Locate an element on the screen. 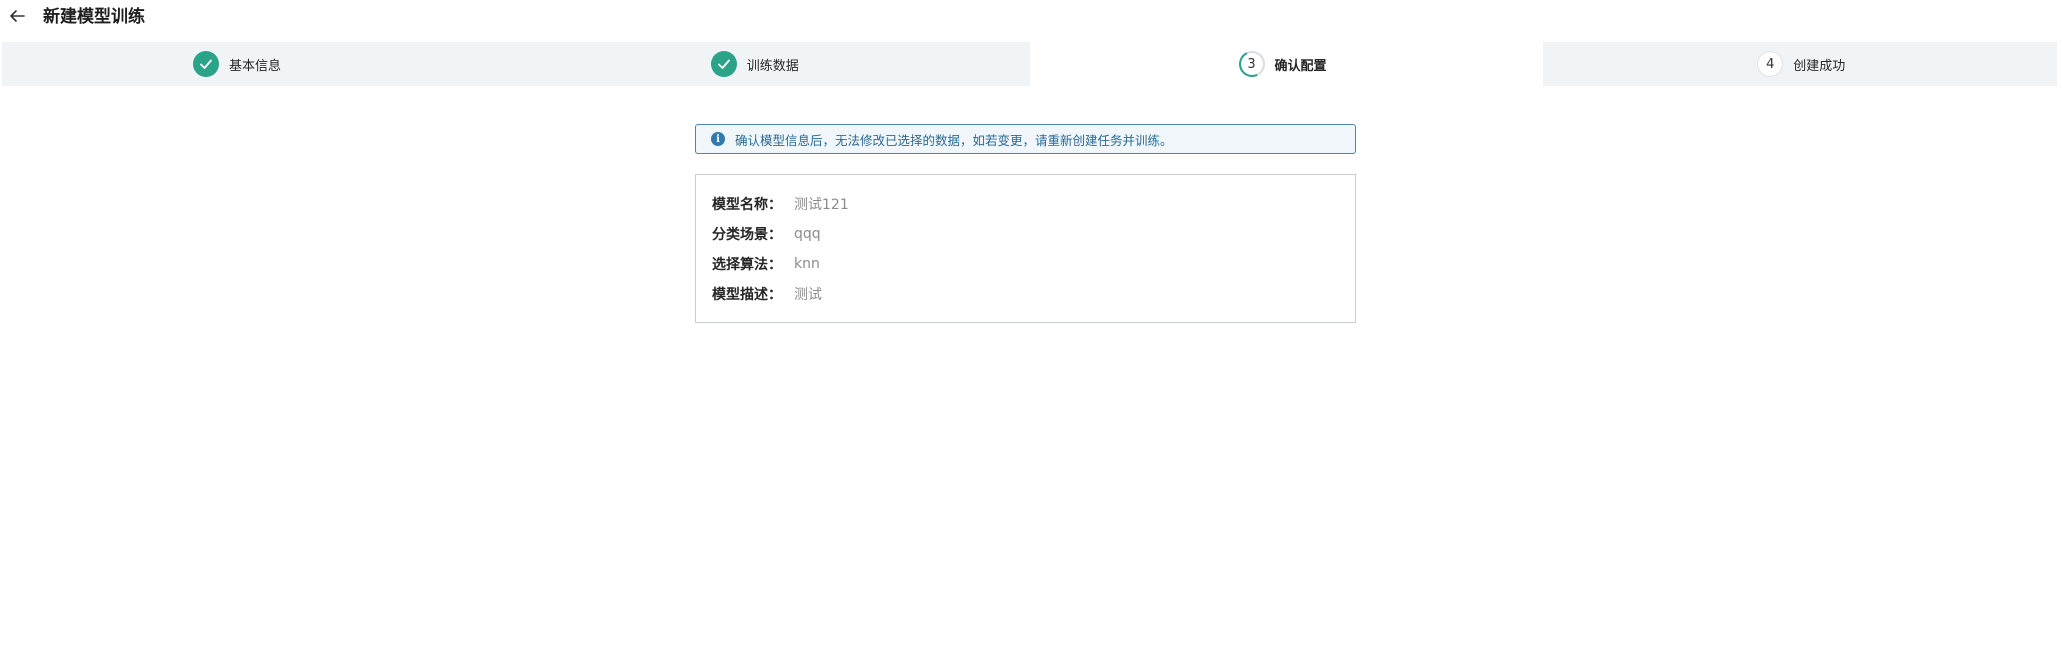 The width and height of the screenshot is (2062, 646). scene-row: 分类场景： qqq is located at coordinates (766, 234).